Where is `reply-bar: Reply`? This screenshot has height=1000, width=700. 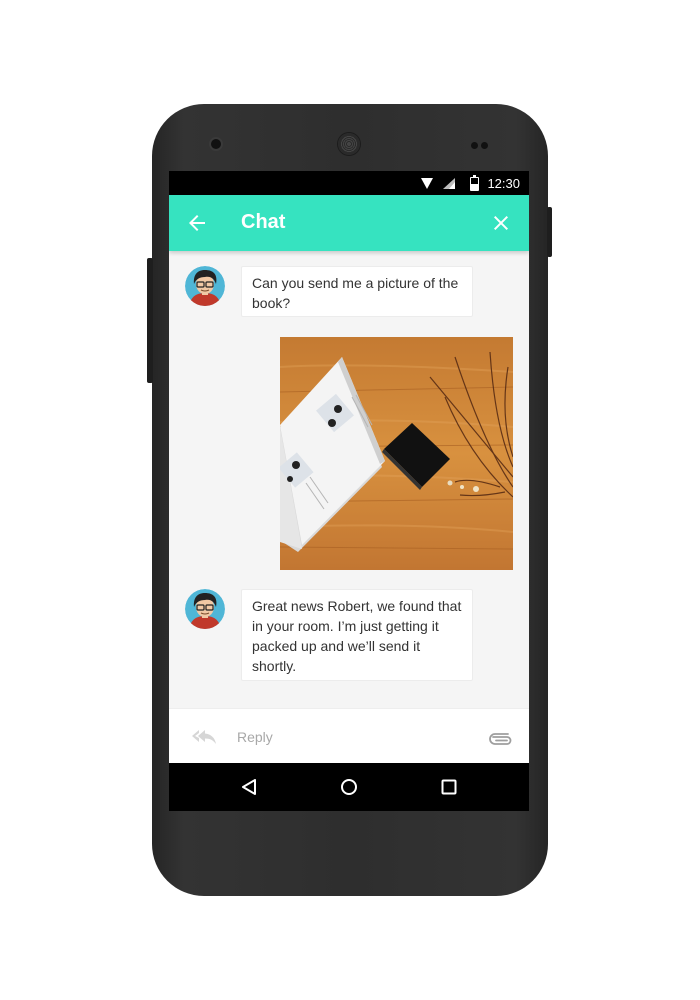
reply-bar: Reply is located at coordinates (349, 736).